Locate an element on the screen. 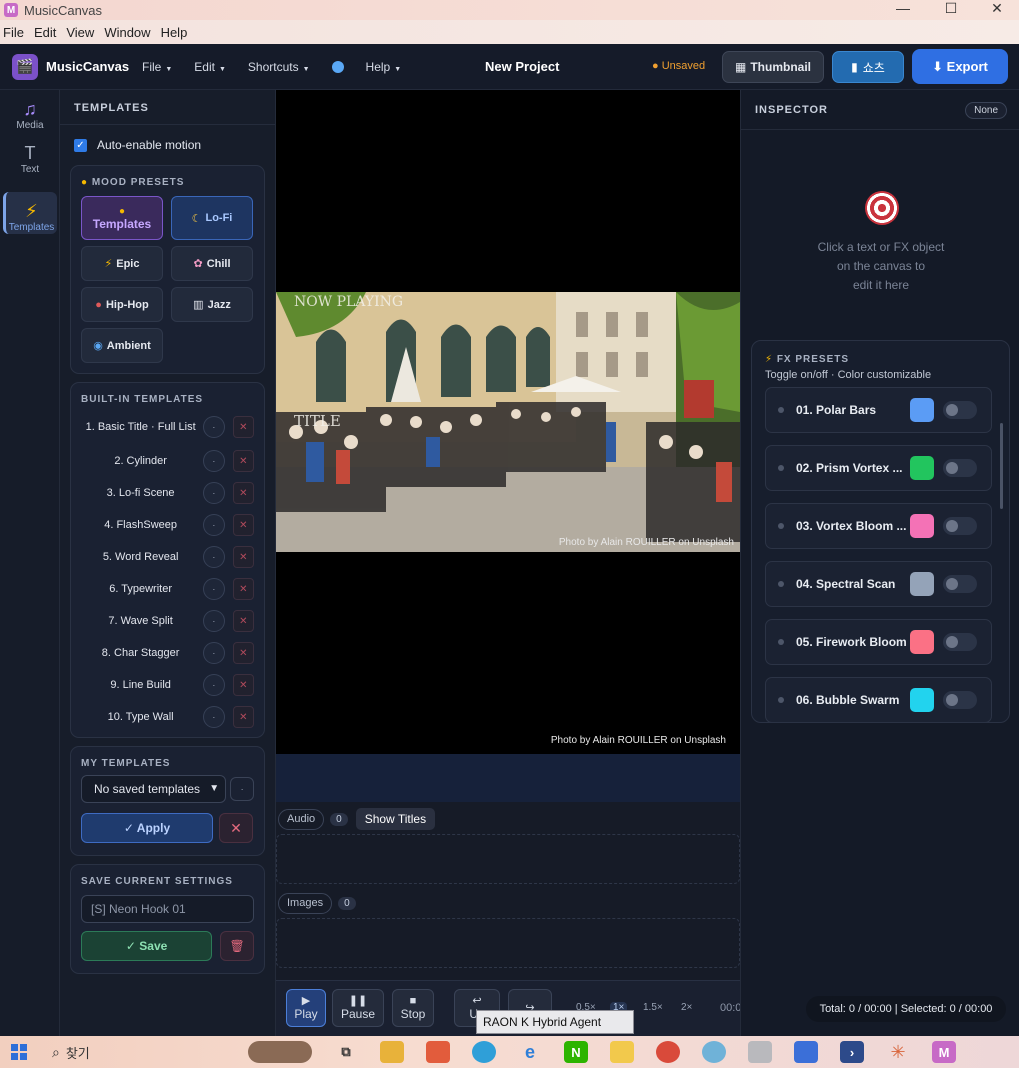  audio-dropzone is located at coordinates (508, 859).